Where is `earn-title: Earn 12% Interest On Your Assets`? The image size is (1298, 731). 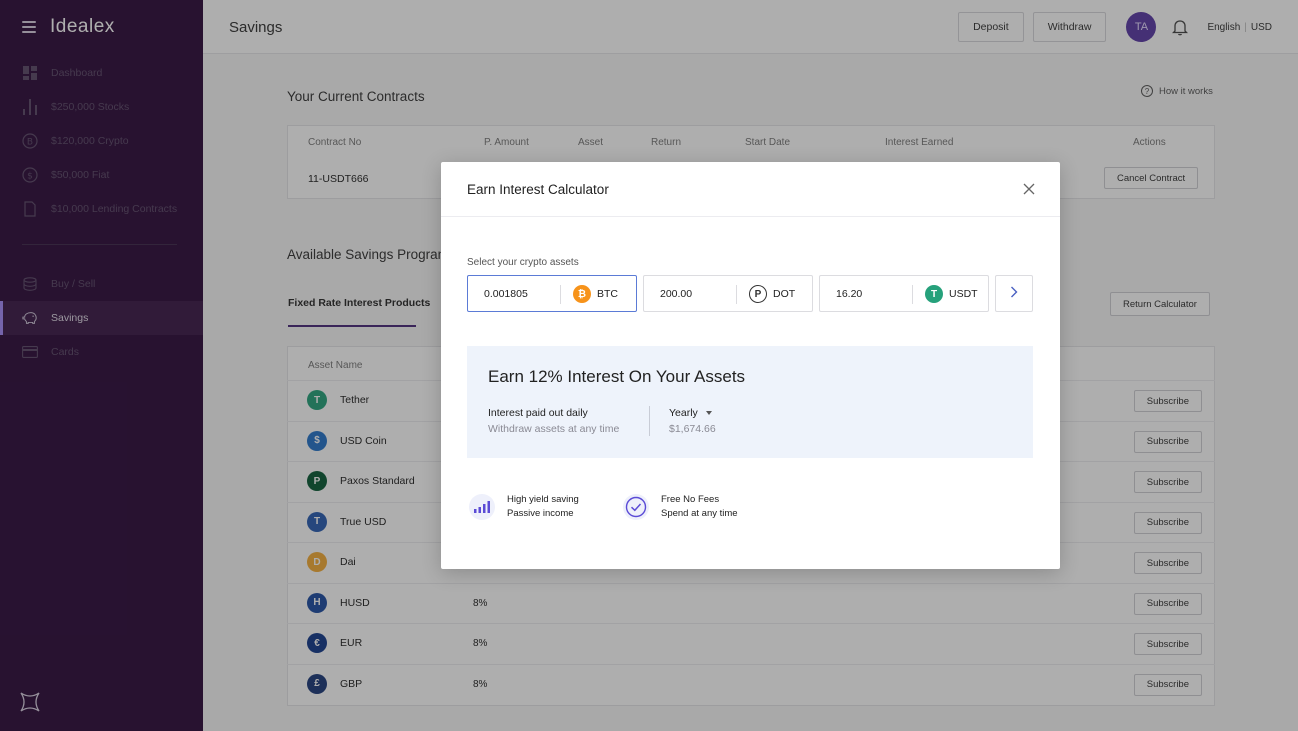 earn-title: Earn 12% Interest On Your Assets is located at coordinates (617, 376).